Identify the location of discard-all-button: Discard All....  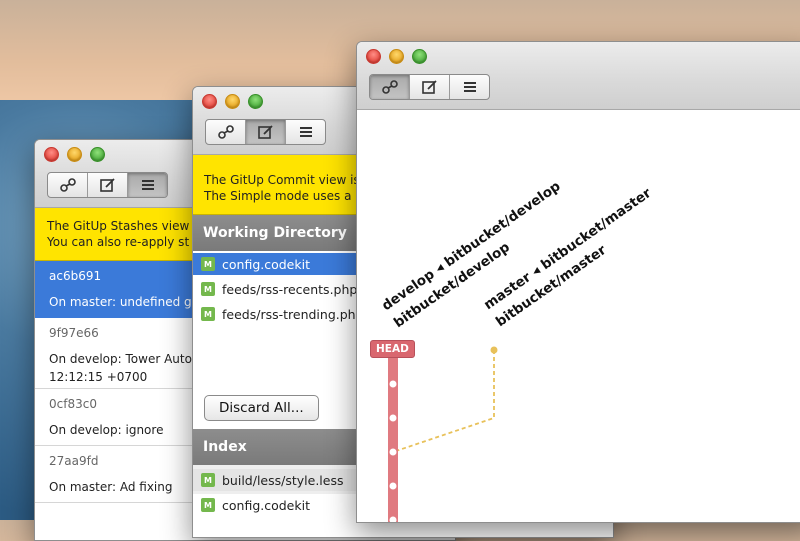
(261, 408).